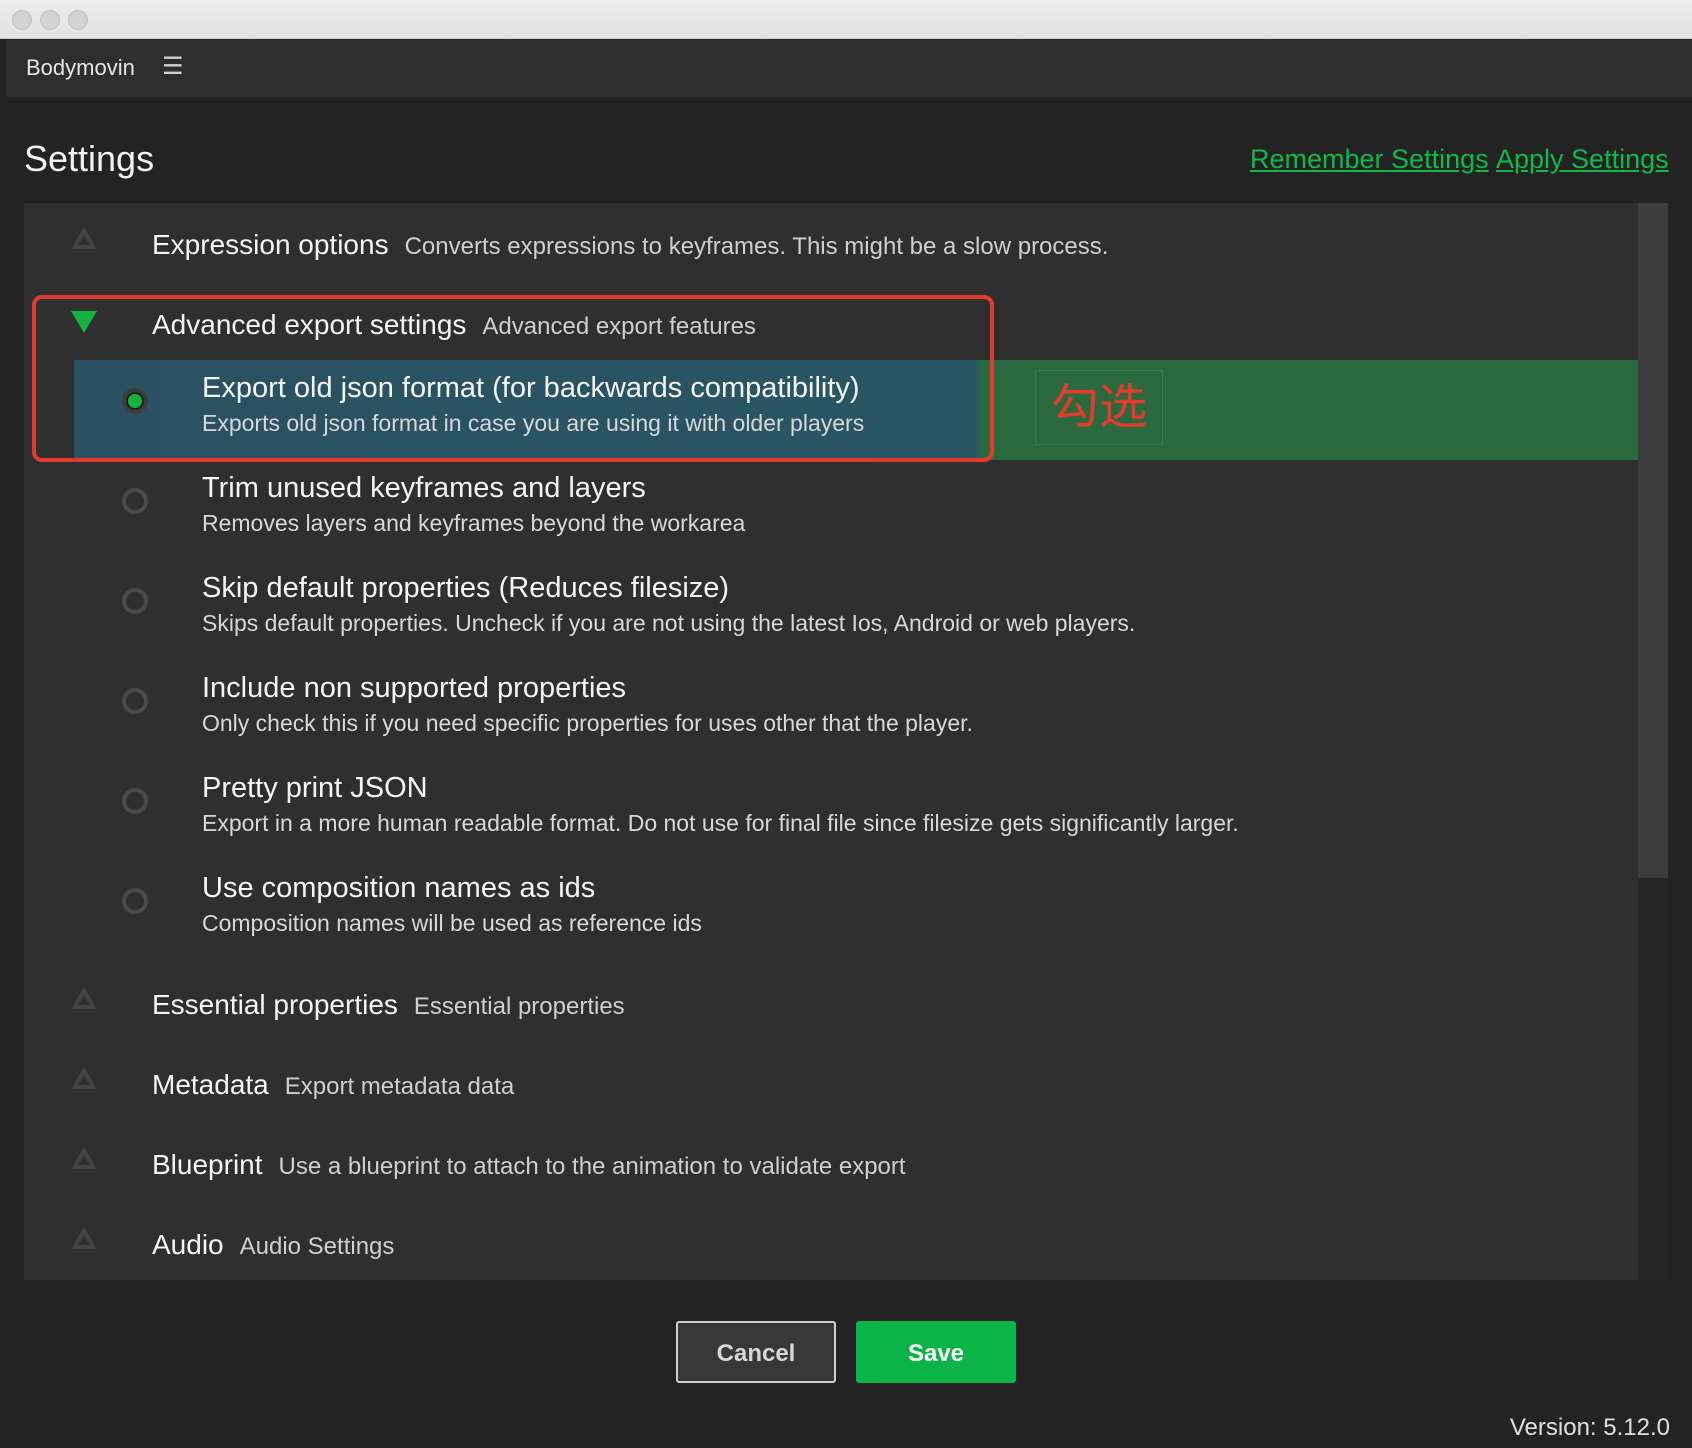 Image resolution: width=1692 pixels, height=1448 pixels. What do you see at coordinates (756, 1352) in the screenshot?
I see `cancel-button: Cancel` at bounding box center [756, 1352].